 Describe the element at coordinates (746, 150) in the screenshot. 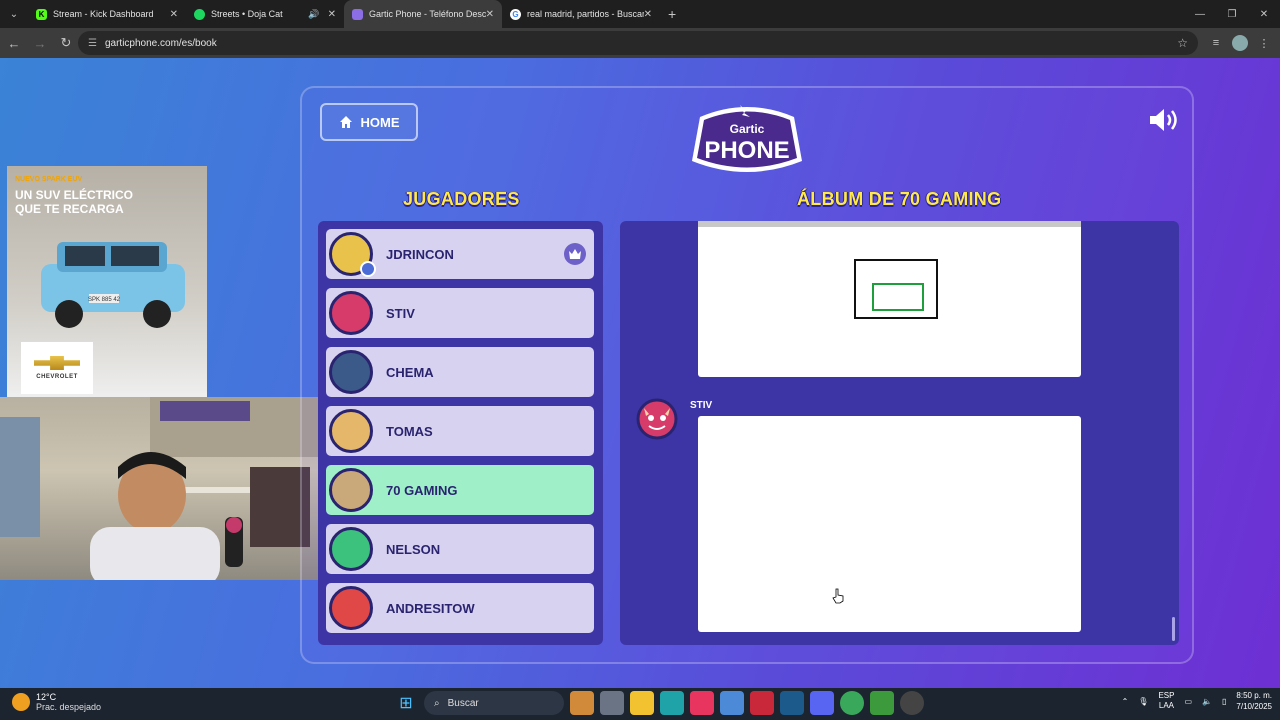

I see `svg-text: PHONE` at that location.